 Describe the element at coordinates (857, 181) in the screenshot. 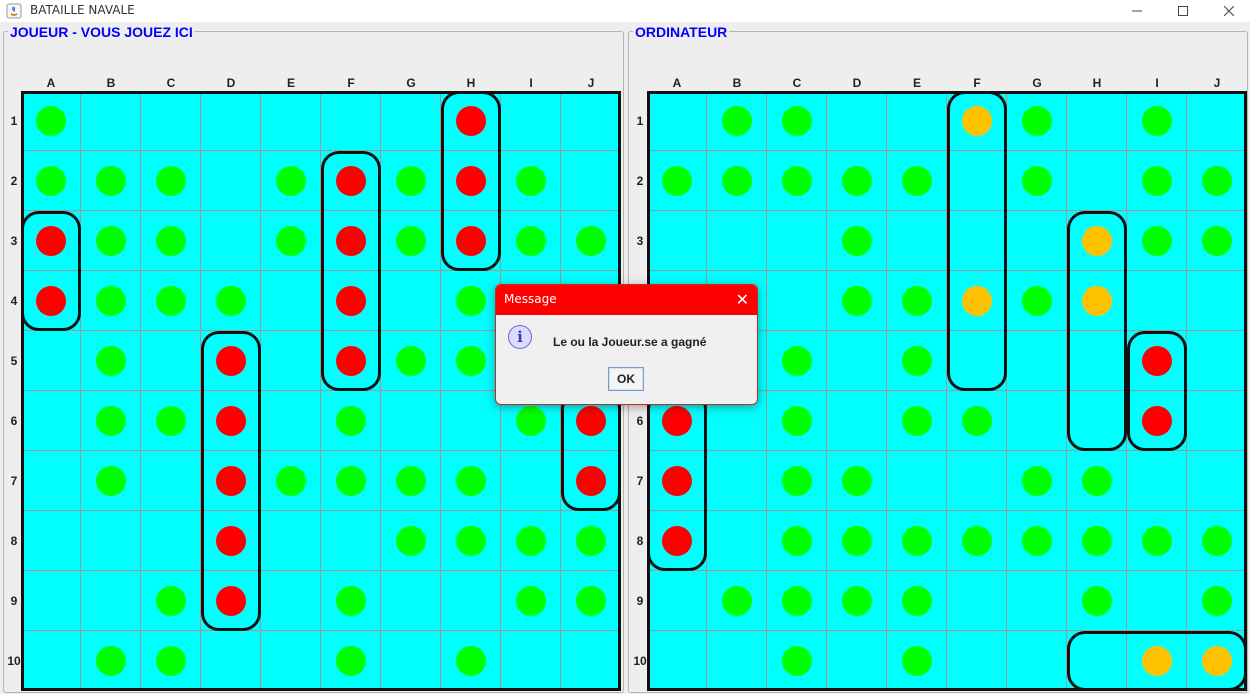

I see `grid-cell-d2` at that location.